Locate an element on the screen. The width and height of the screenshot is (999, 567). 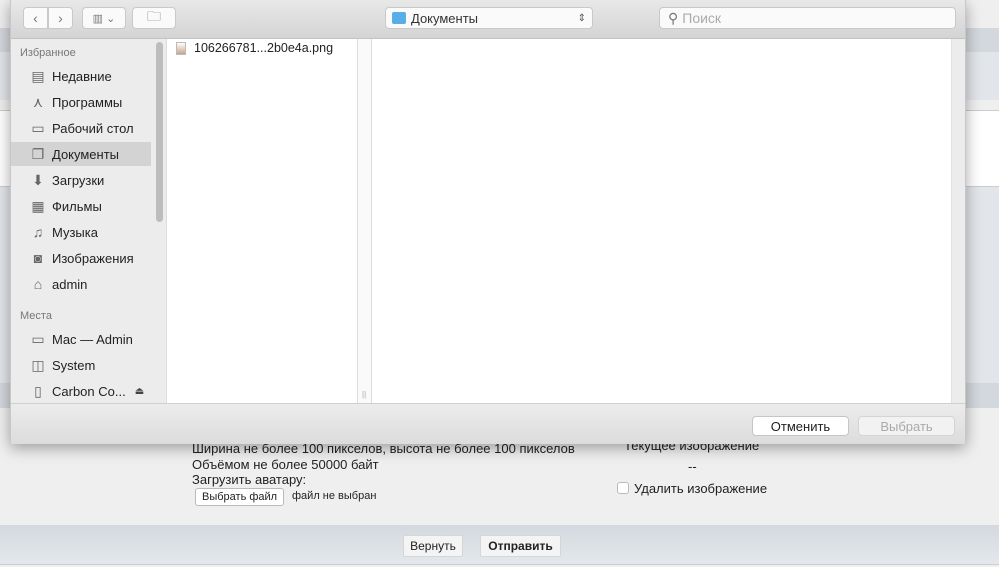
new-folder-button: 🗀 is located at coordinates (154, 18).